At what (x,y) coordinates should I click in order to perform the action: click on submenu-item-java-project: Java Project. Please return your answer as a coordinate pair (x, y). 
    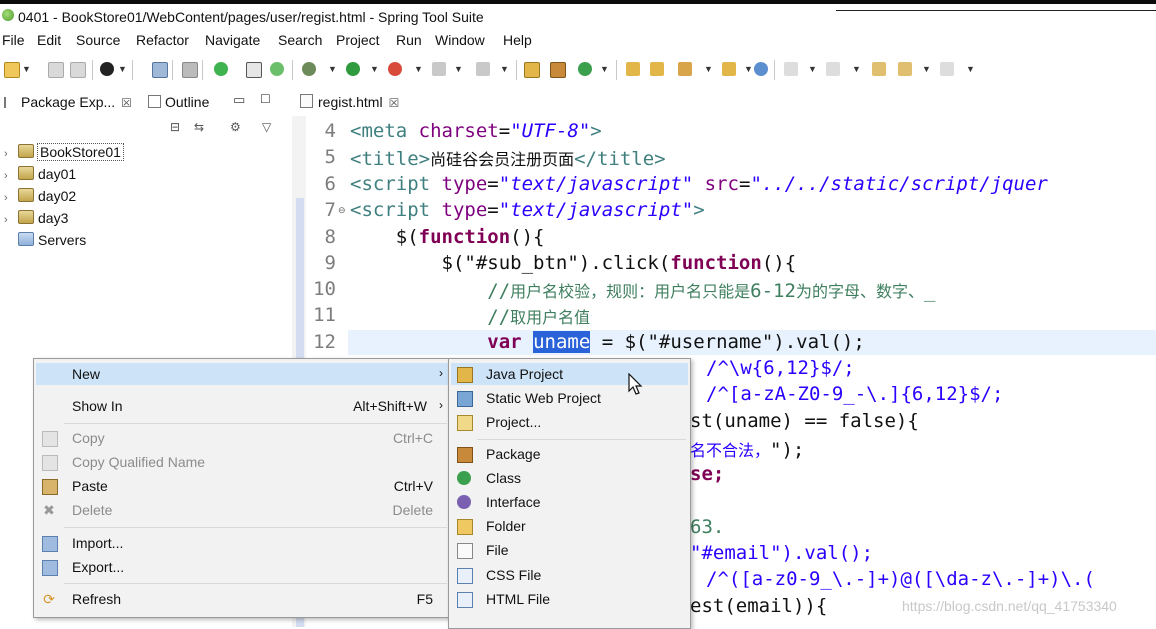
    Looking at the image, I should click on (569, 374).